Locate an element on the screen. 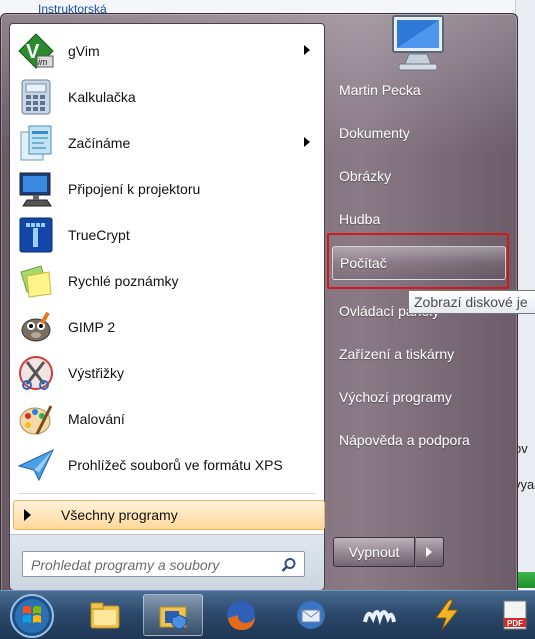 The height and width of the screenshot is (639, 535). program-gvim: V im gVim is located at coordinates (167, 51).